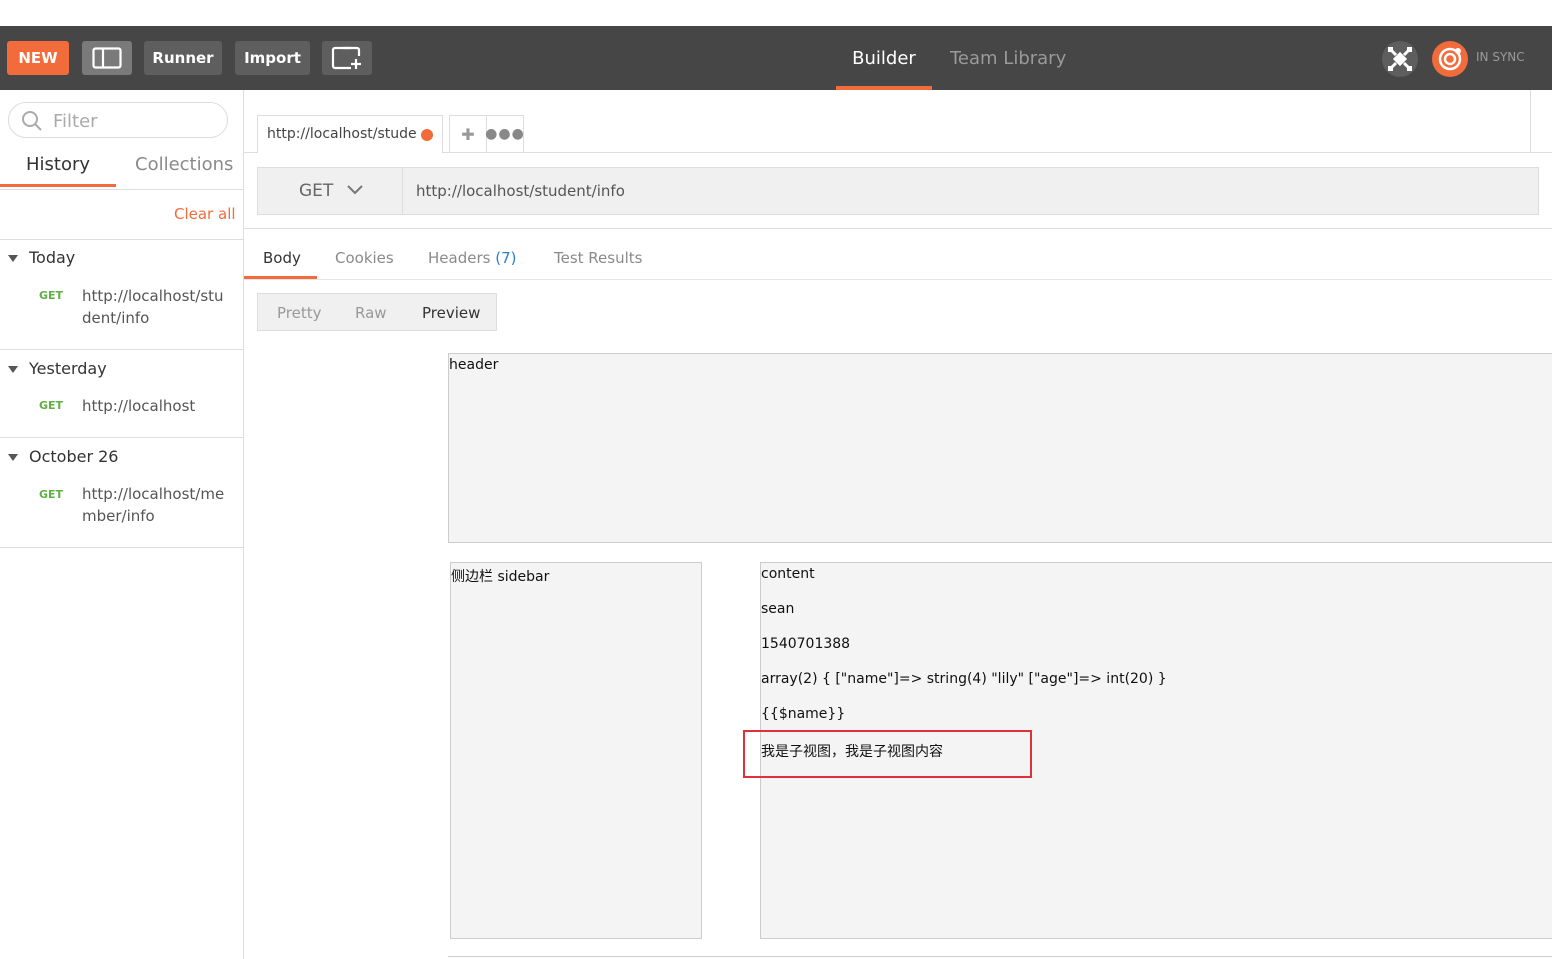  I want to click on history-group-today: Today, so click(41, 257).